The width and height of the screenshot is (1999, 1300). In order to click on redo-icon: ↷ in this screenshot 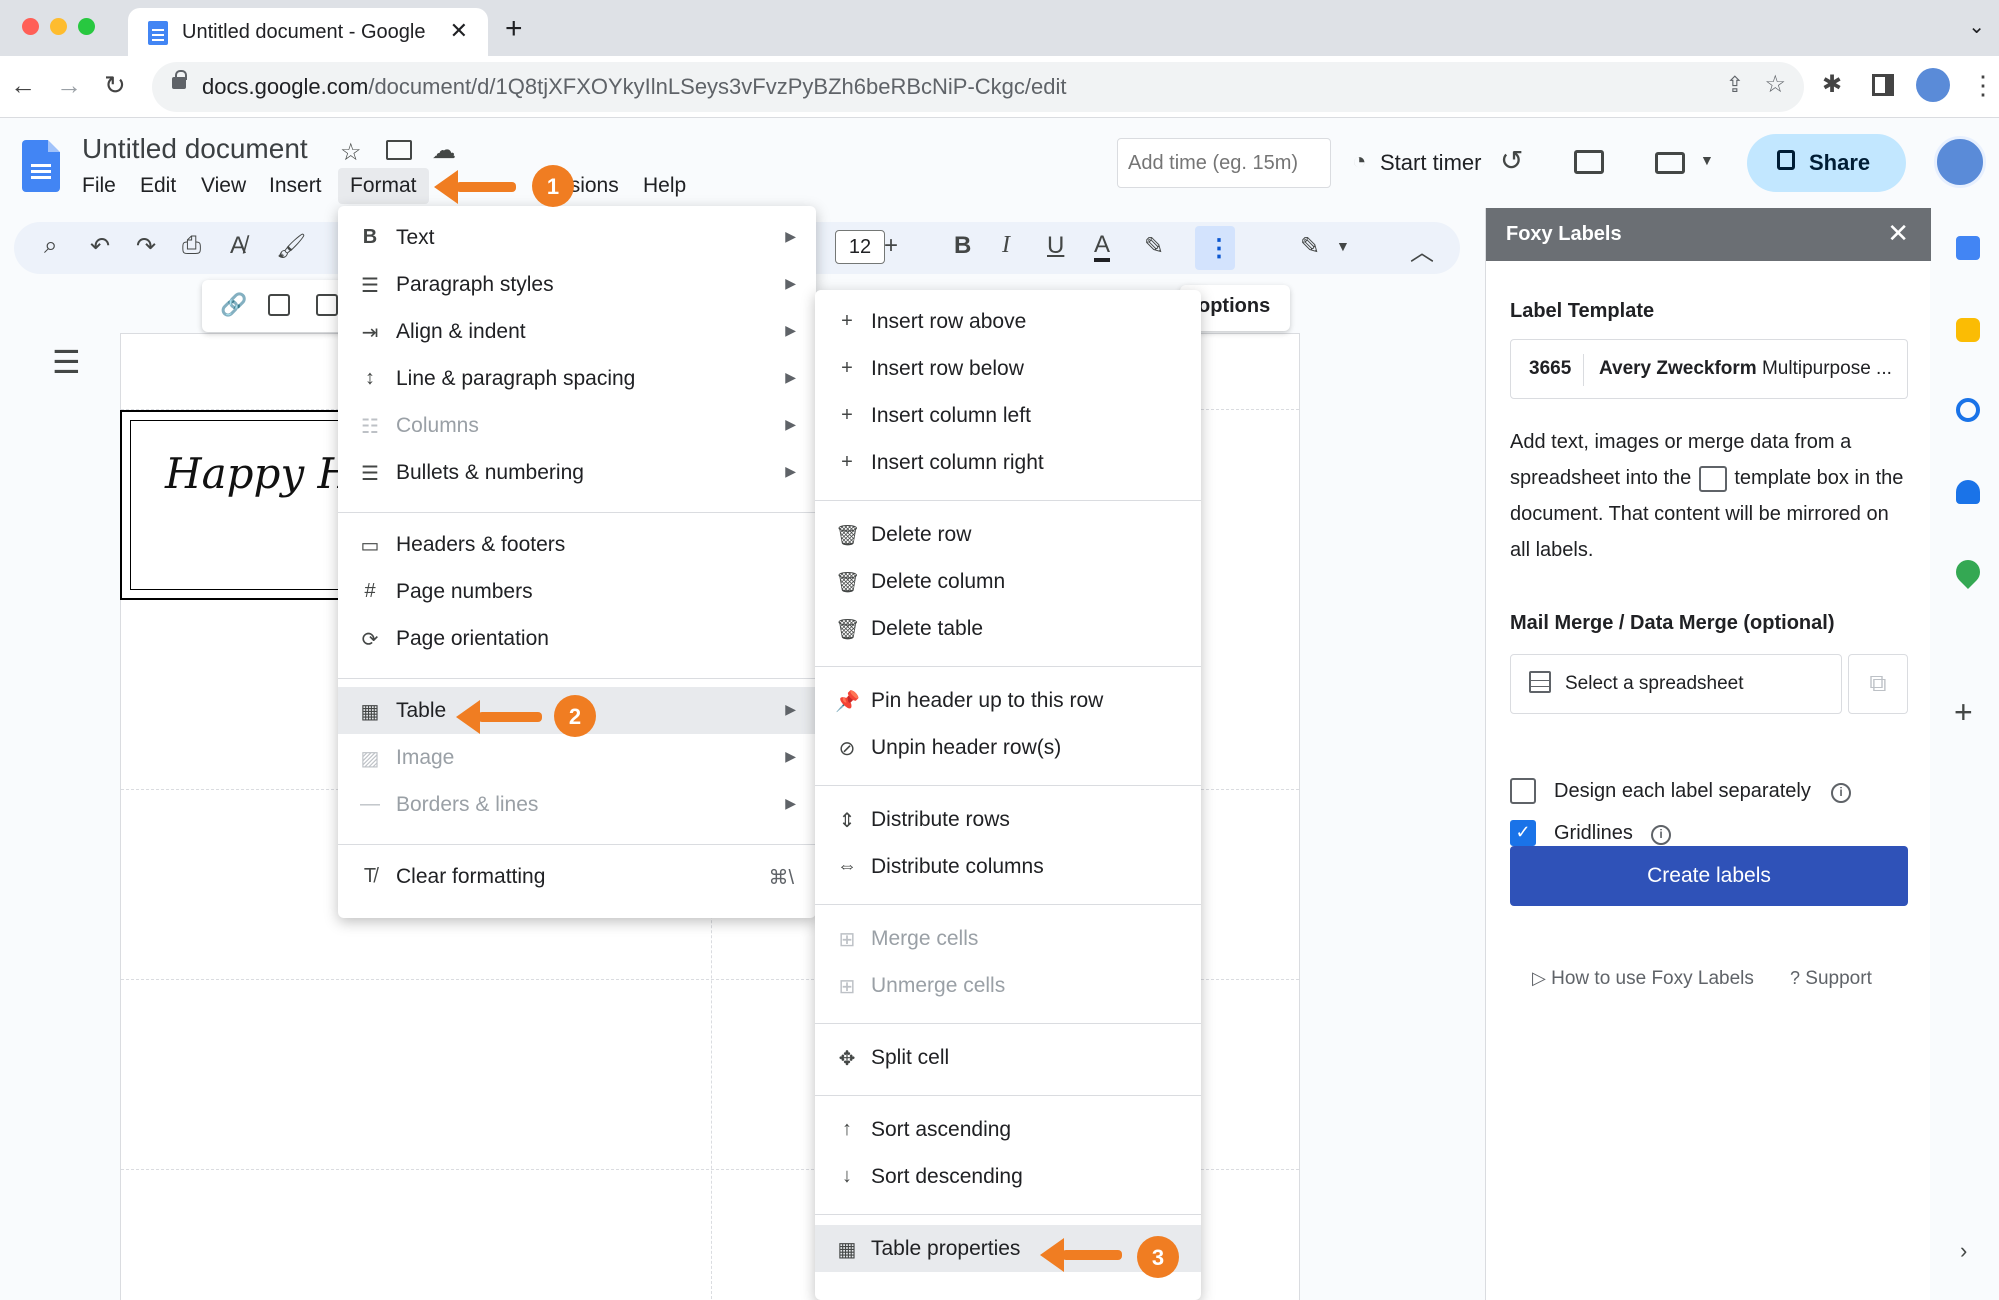, I will do `click(146, 246)`.